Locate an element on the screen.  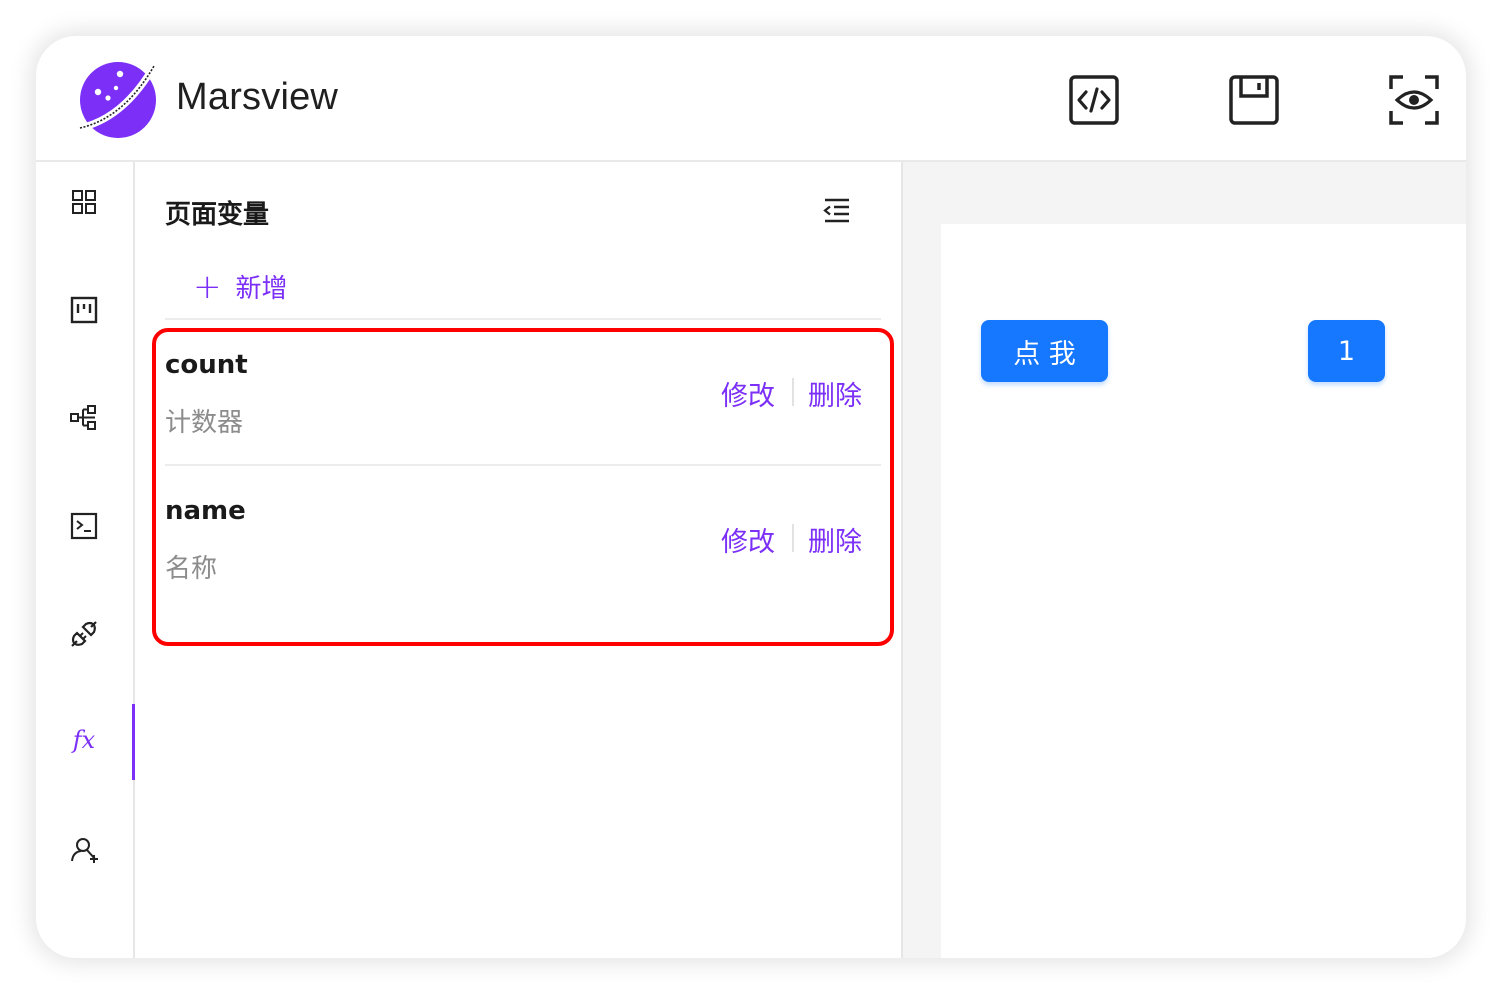
save-button is located at coordinates (1254, 100).